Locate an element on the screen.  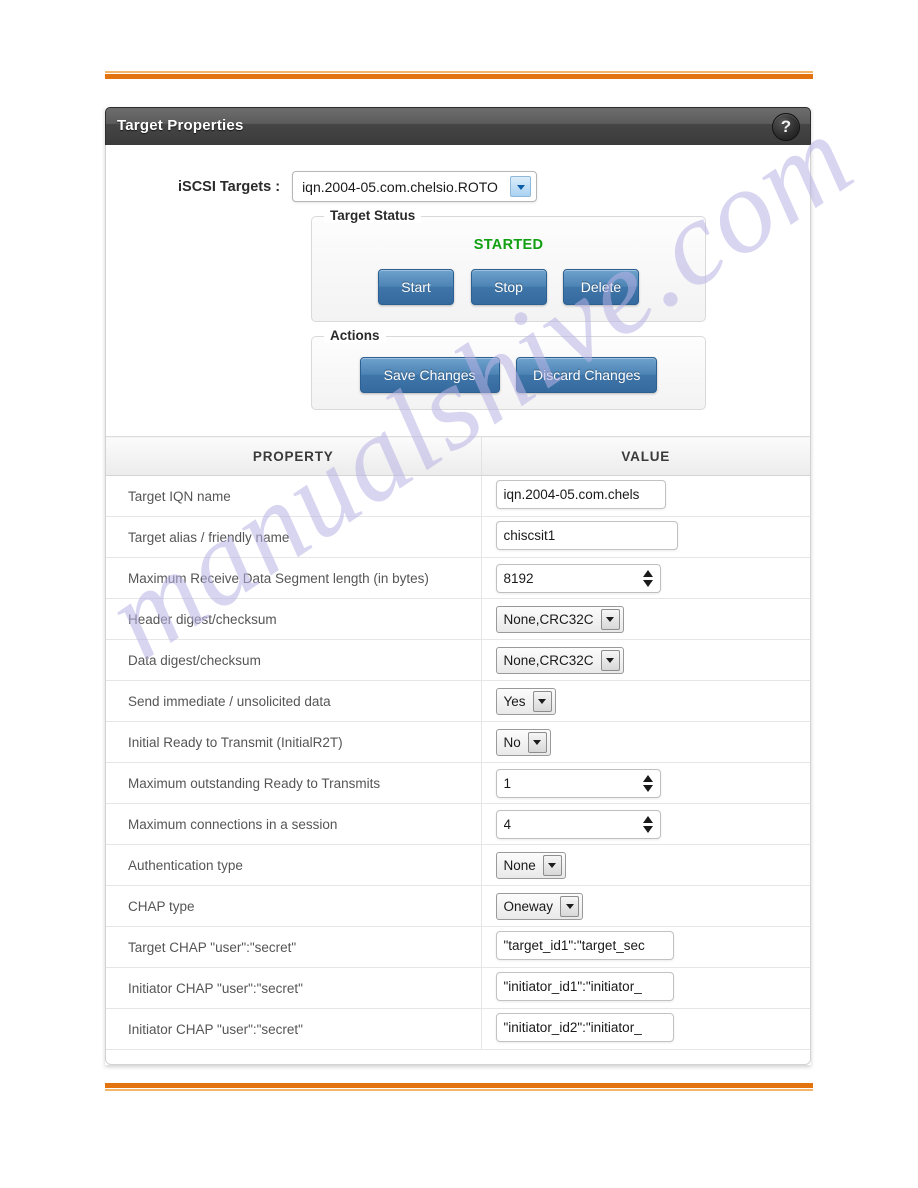
text-input: "initiator_id1":"initiator_ is located at coordinates (584, 986).